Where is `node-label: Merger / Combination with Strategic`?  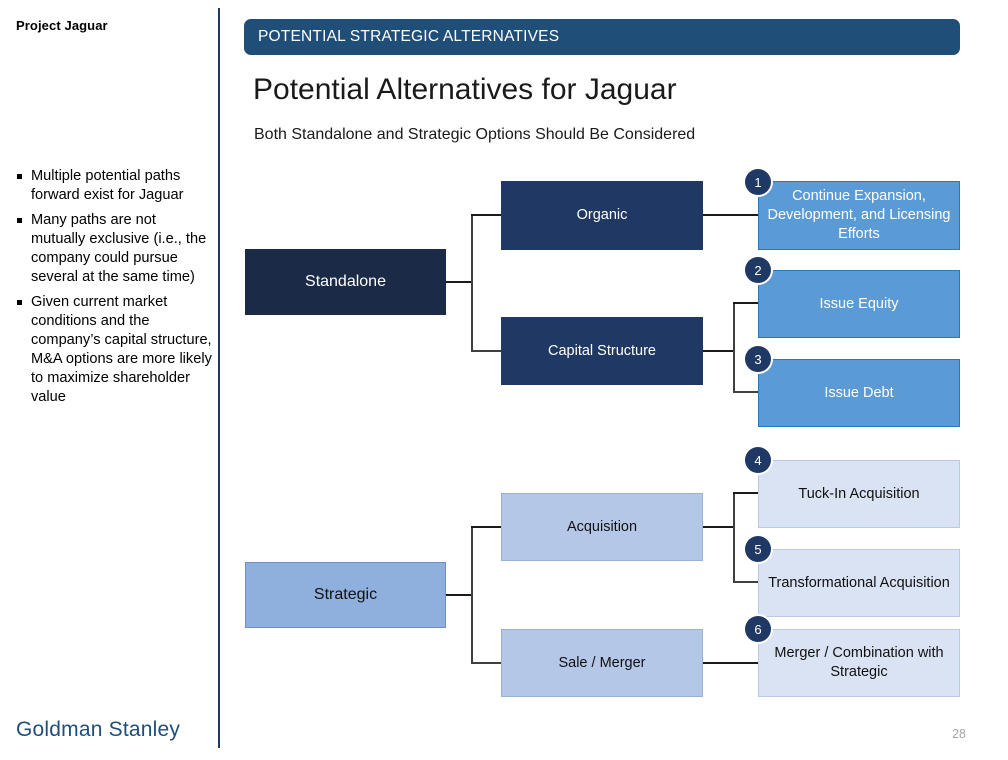
node-label: Merger / Combination with Strategic is located at coordinates (859, 662).